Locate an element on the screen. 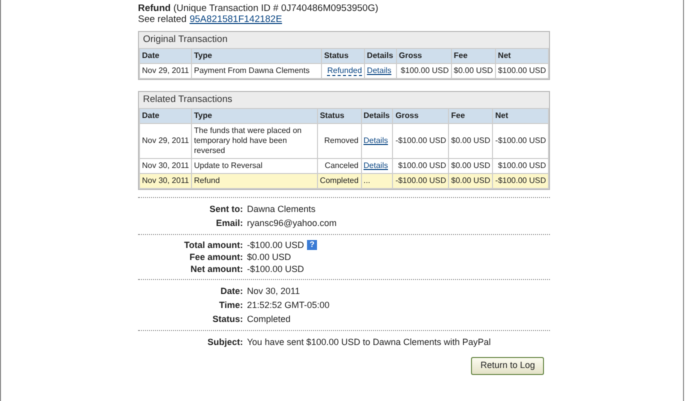 Image resolution: width=685 pixels, height=401 pixels. field-label: Sent to: is located at coordinates (226, 209).